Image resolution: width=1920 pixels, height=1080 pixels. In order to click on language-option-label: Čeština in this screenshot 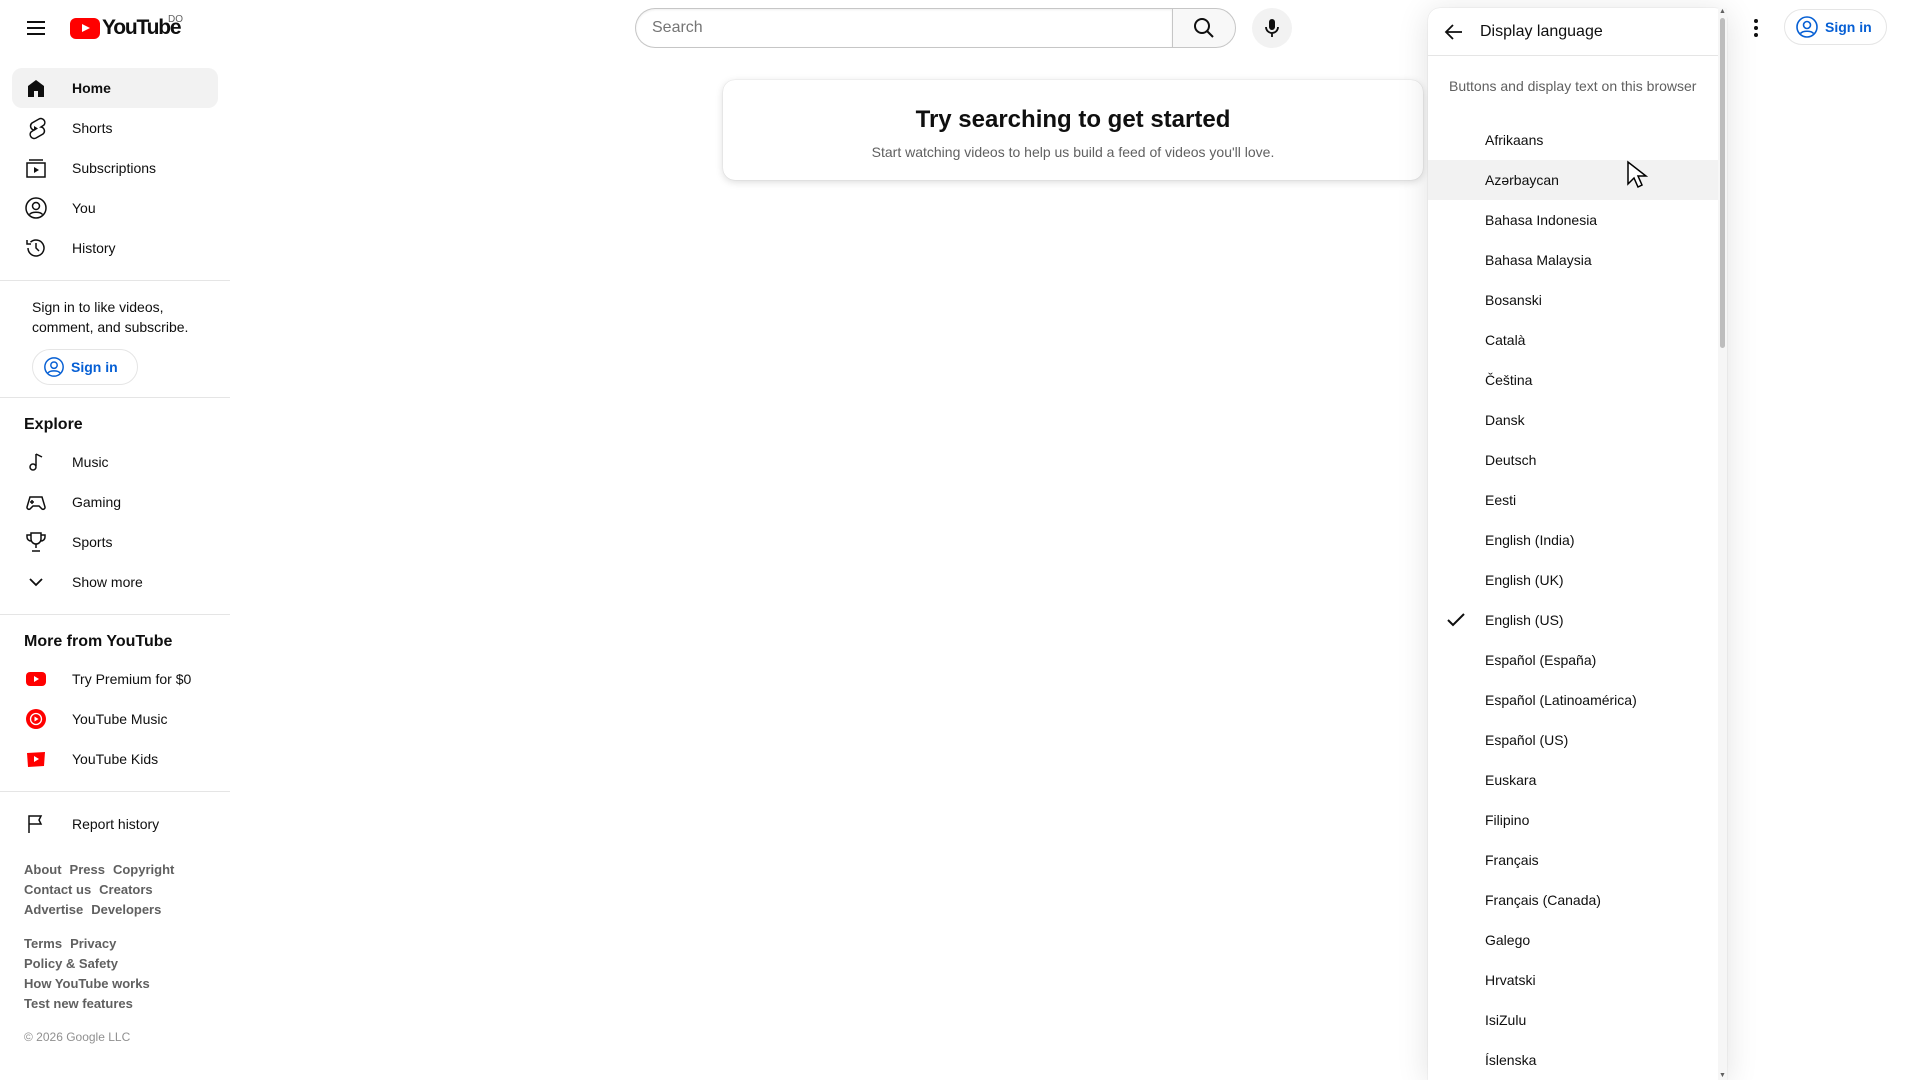, I will do `click(1509, 380)`.